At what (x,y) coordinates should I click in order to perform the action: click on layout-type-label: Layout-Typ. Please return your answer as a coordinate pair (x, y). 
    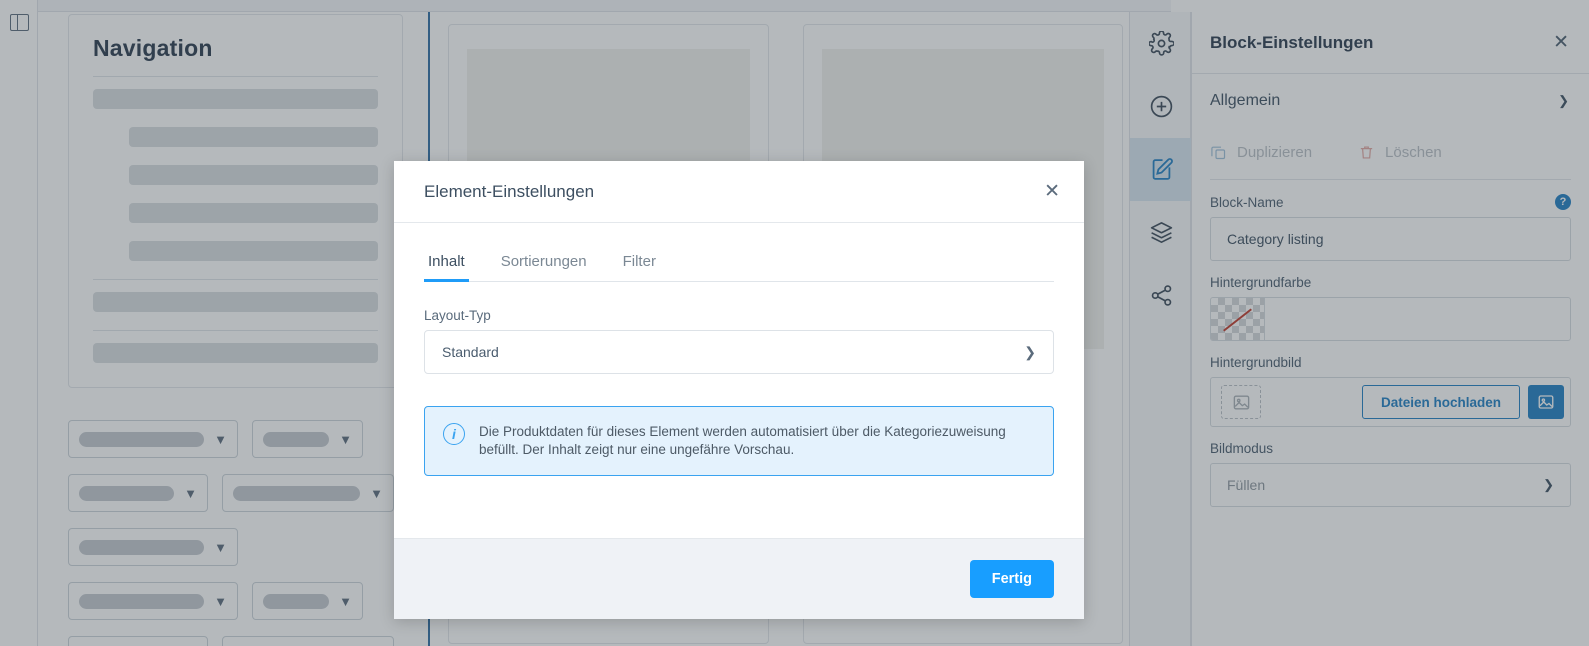
    Looking at the image, I should click on (457, 315).